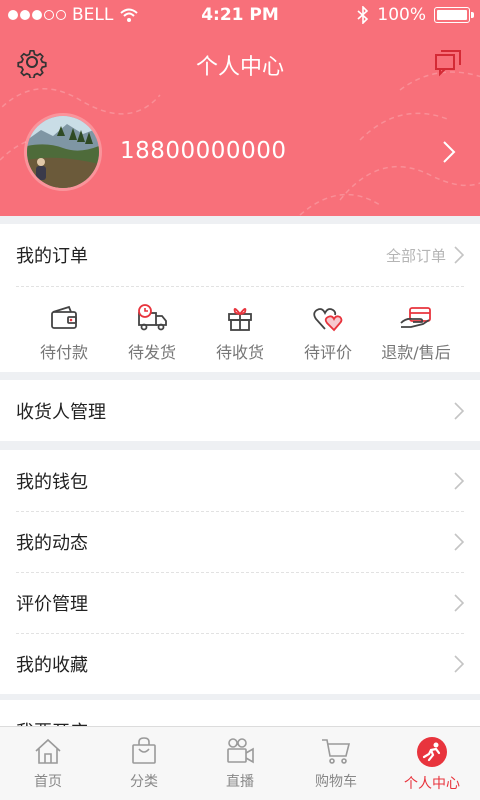 Image resolution: width=480 pixels, height=800 pixels. I want to click on page-title: 个人中心, so click(239, 67).